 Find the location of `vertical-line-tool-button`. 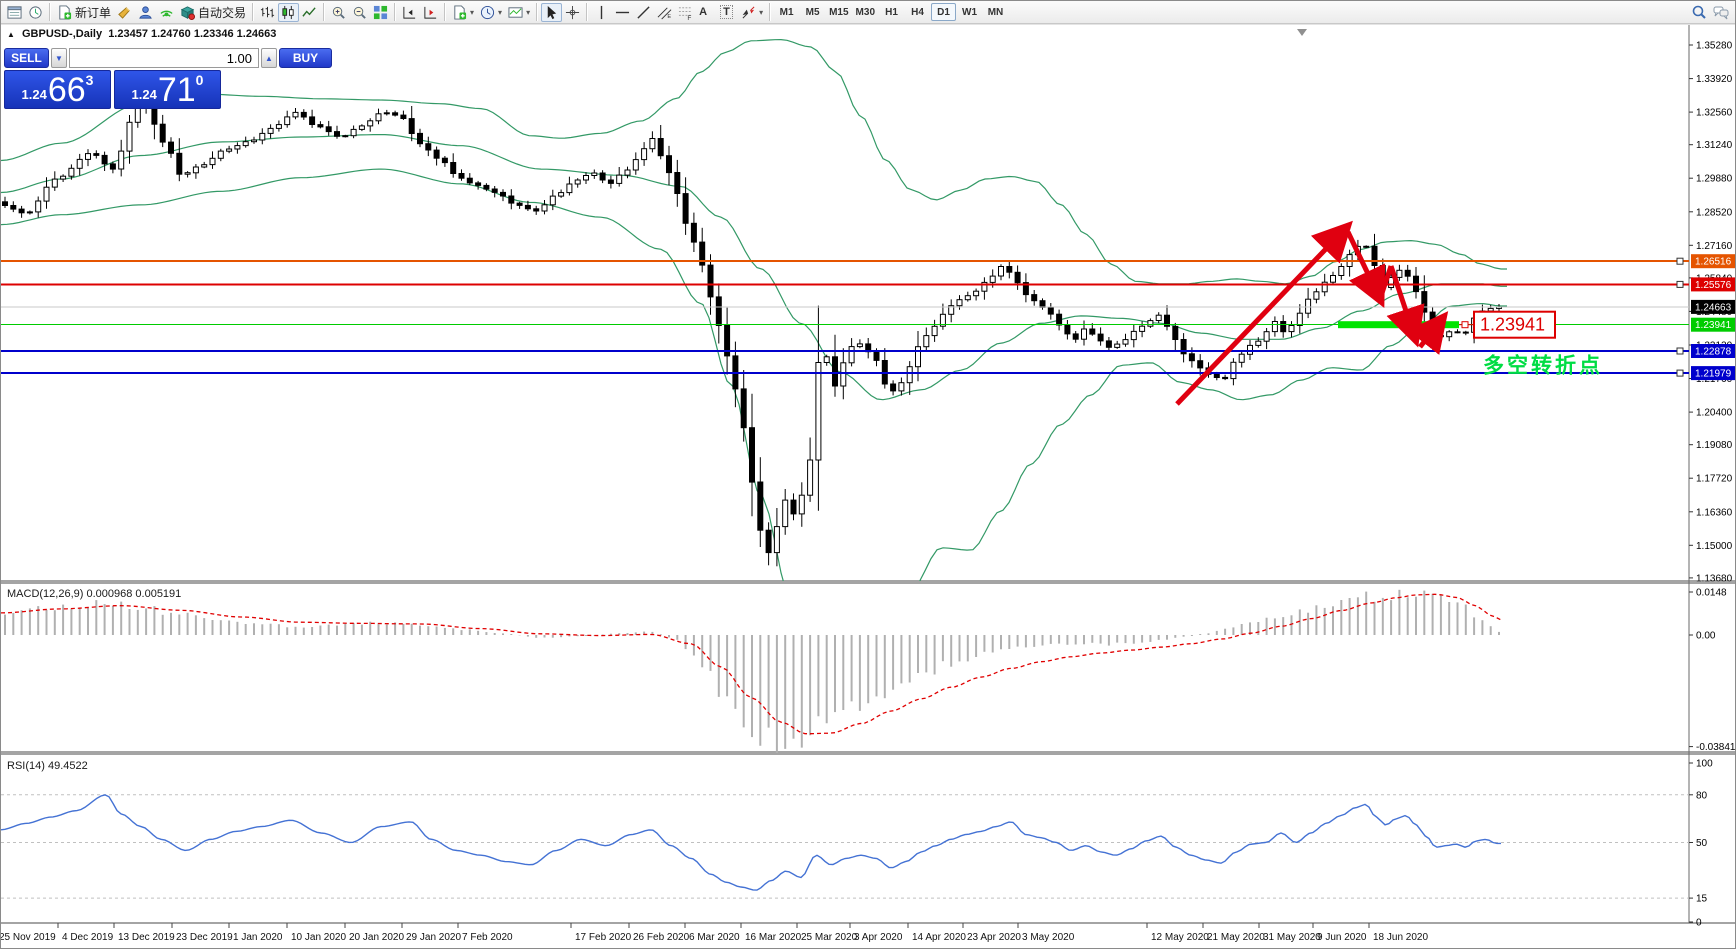

vertical-line-tool-button is located at coordinates (601, 12).